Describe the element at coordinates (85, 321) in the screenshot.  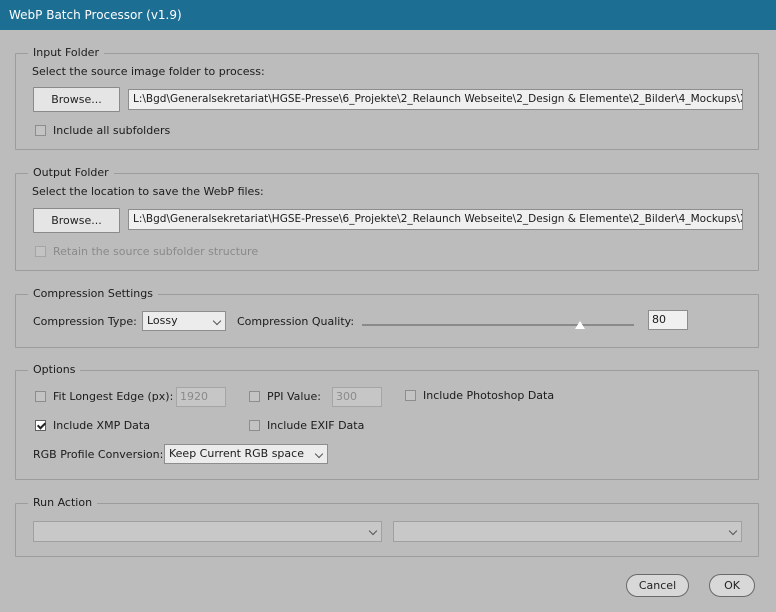
I see `compression-type-label: Compression Type:` at that location.